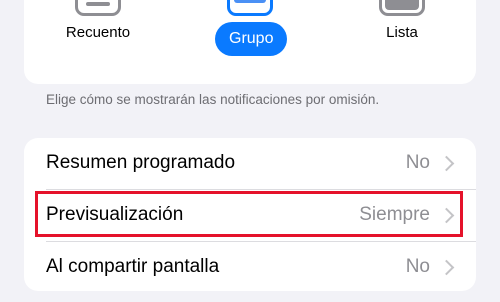 The image size is (500, 302). I want to click on list-layout-icon, so click(402, 8).